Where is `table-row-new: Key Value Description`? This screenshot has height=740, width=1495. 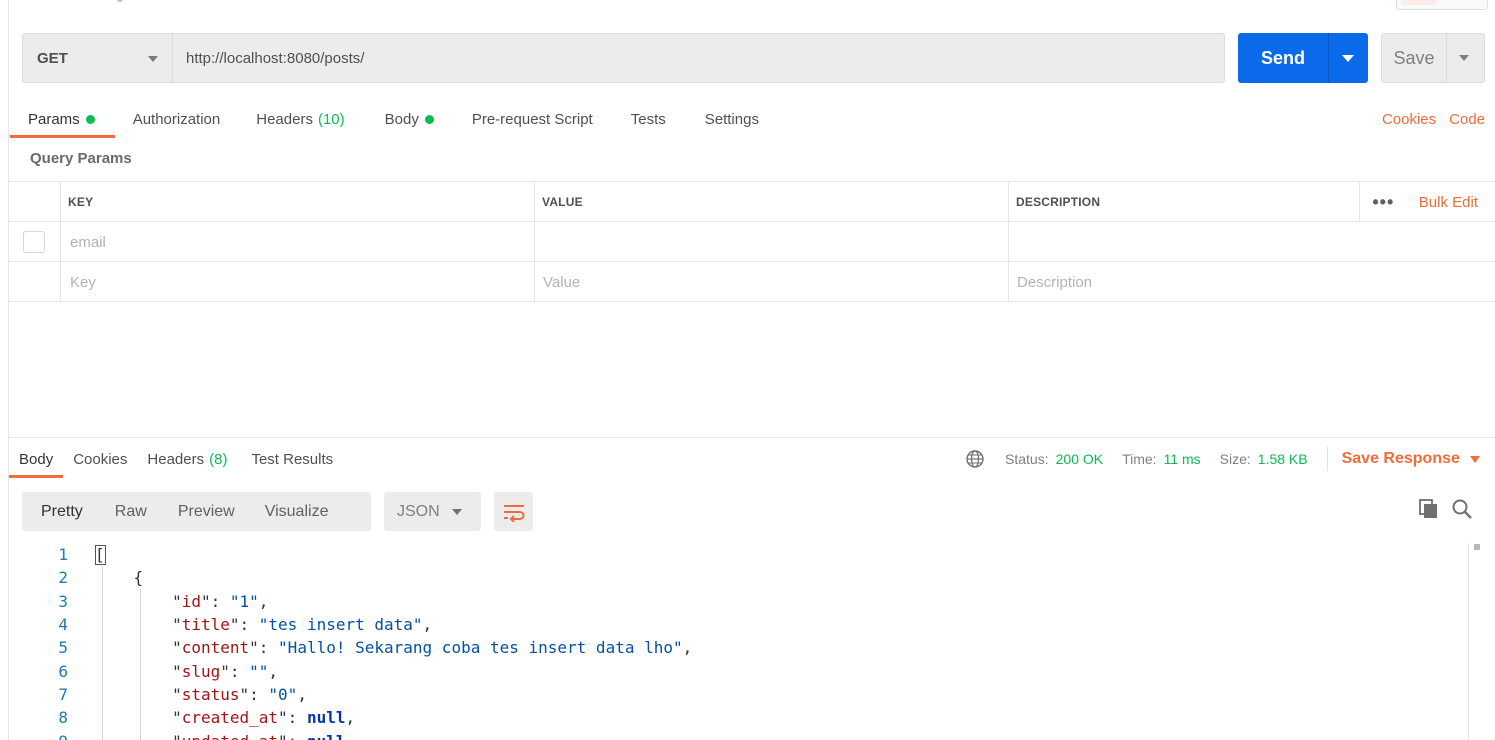
table-row-new: Key Value Description is located at coordinates (751, 282).